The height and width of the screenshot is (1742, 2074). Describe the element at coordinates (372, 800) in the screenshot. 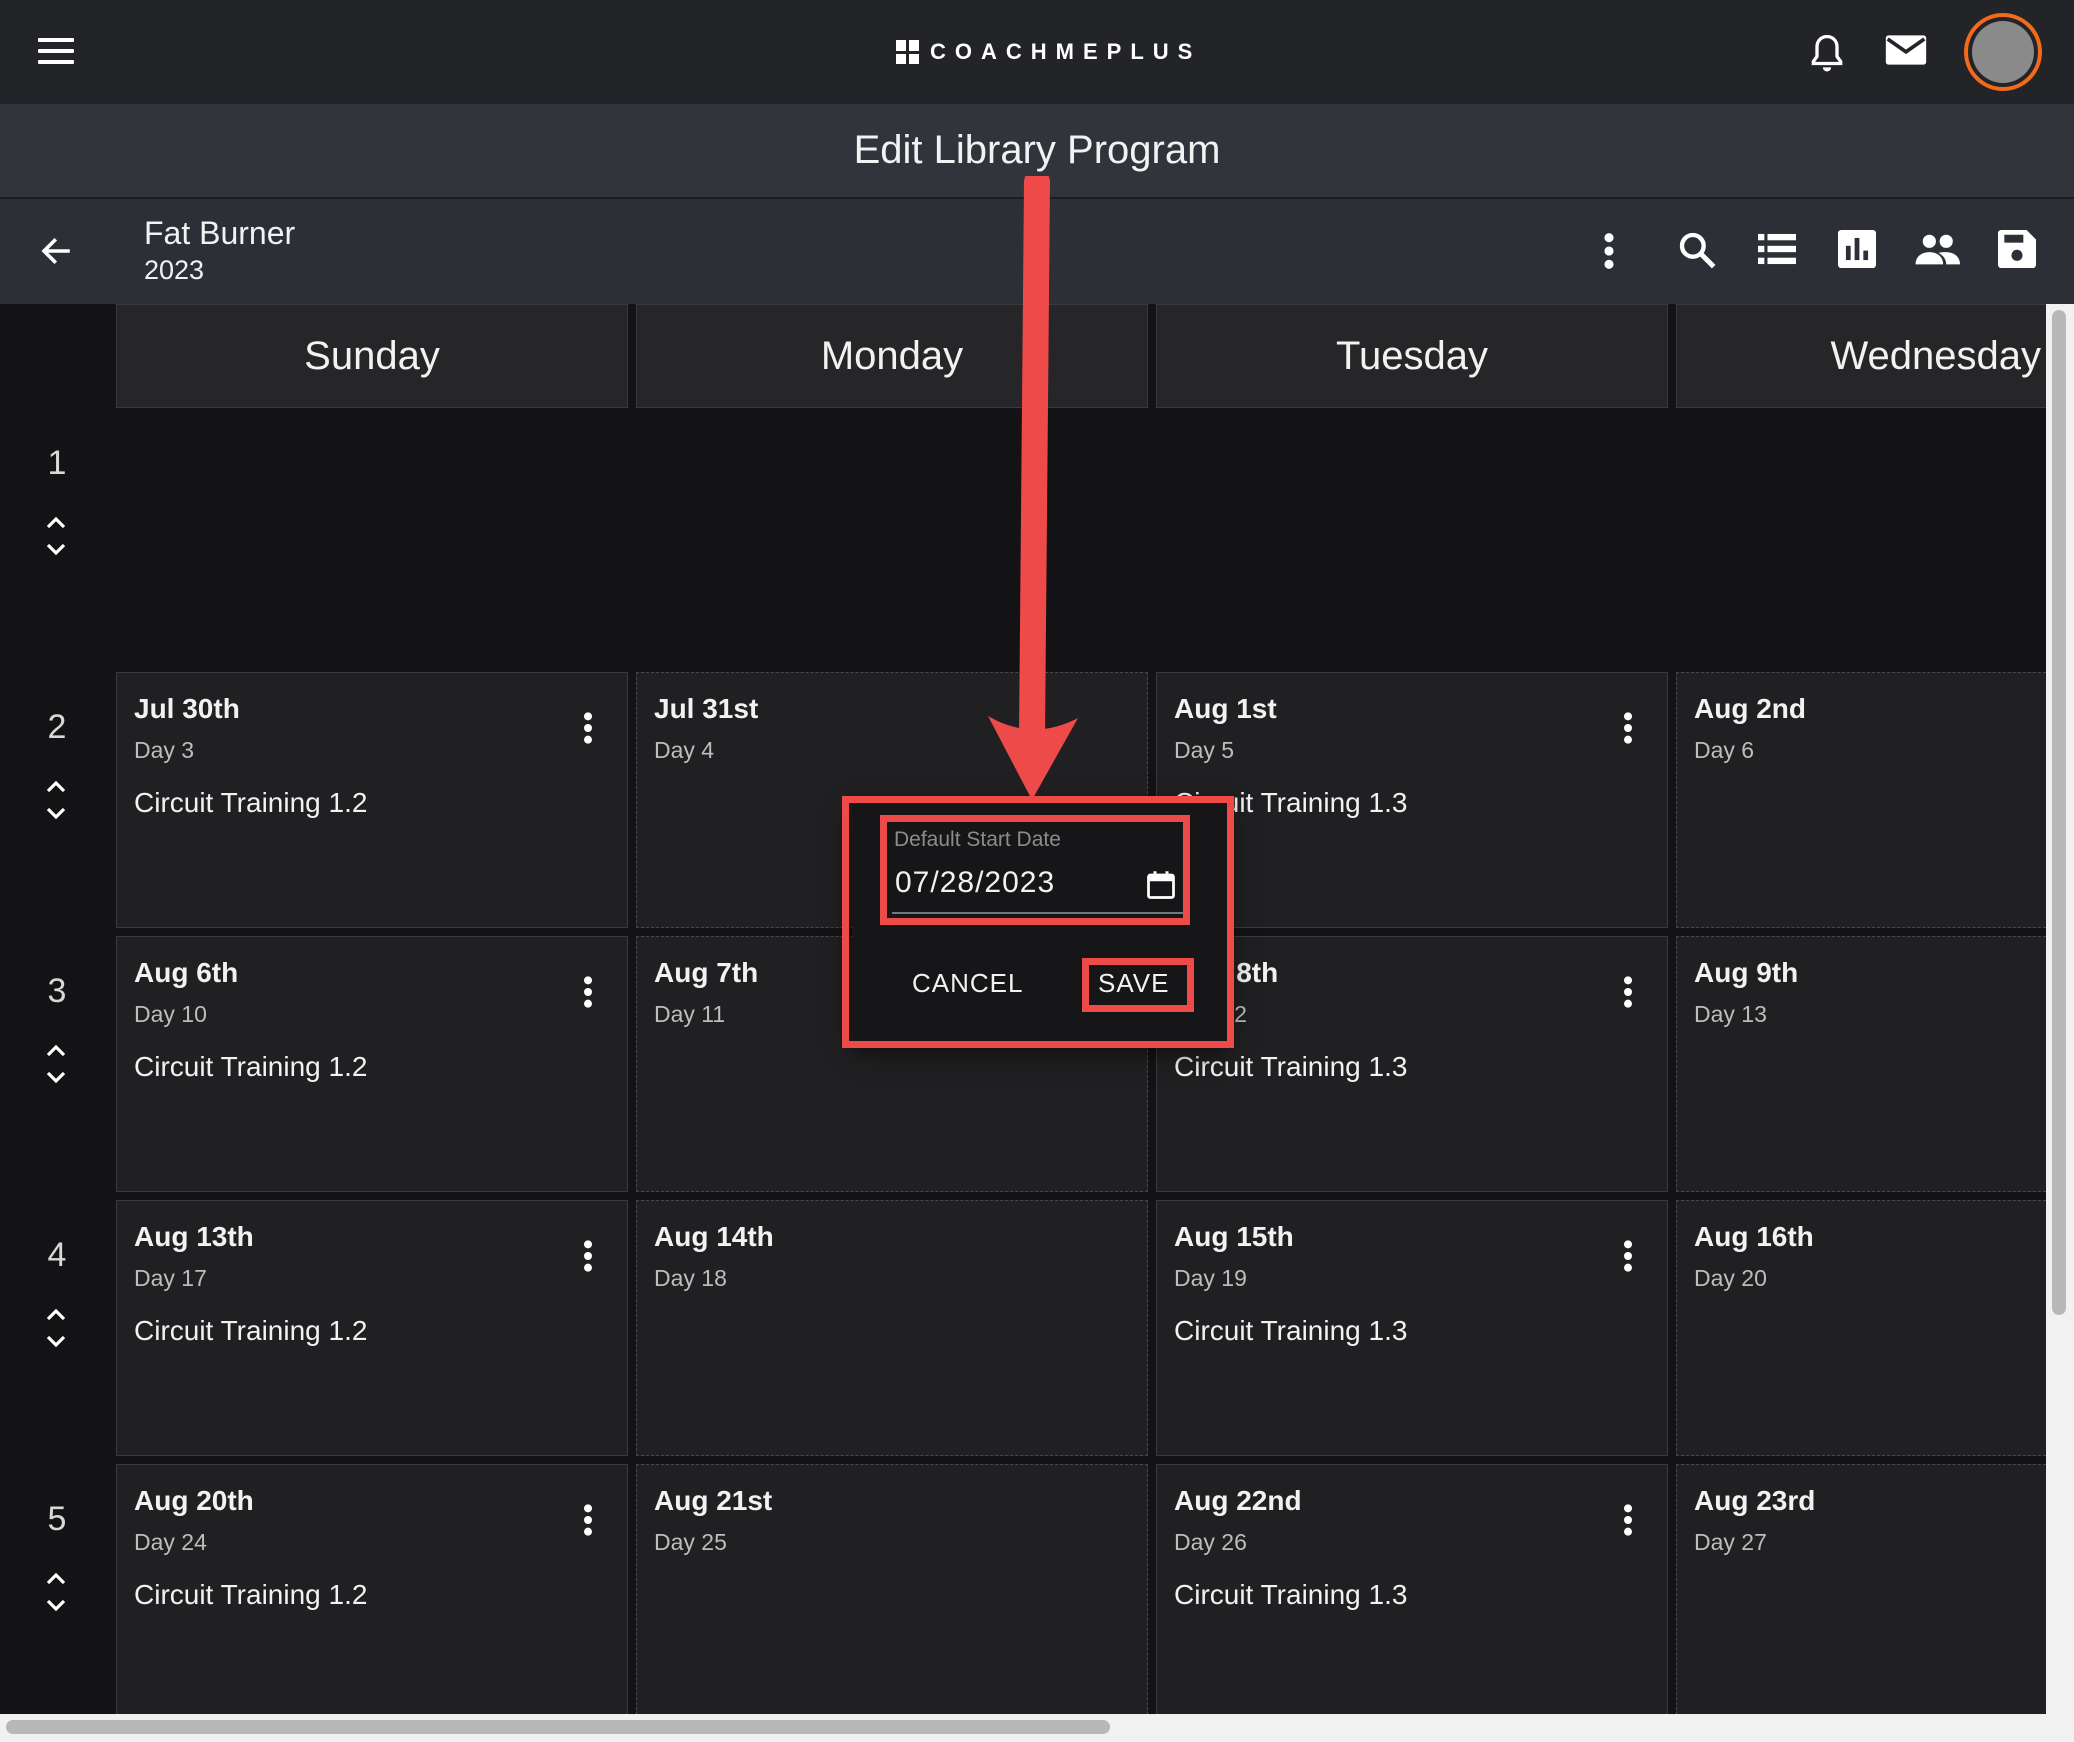

I see `calendar-day-cell: Jul 30th Day 3 Circuit Training 1.2` at that location.